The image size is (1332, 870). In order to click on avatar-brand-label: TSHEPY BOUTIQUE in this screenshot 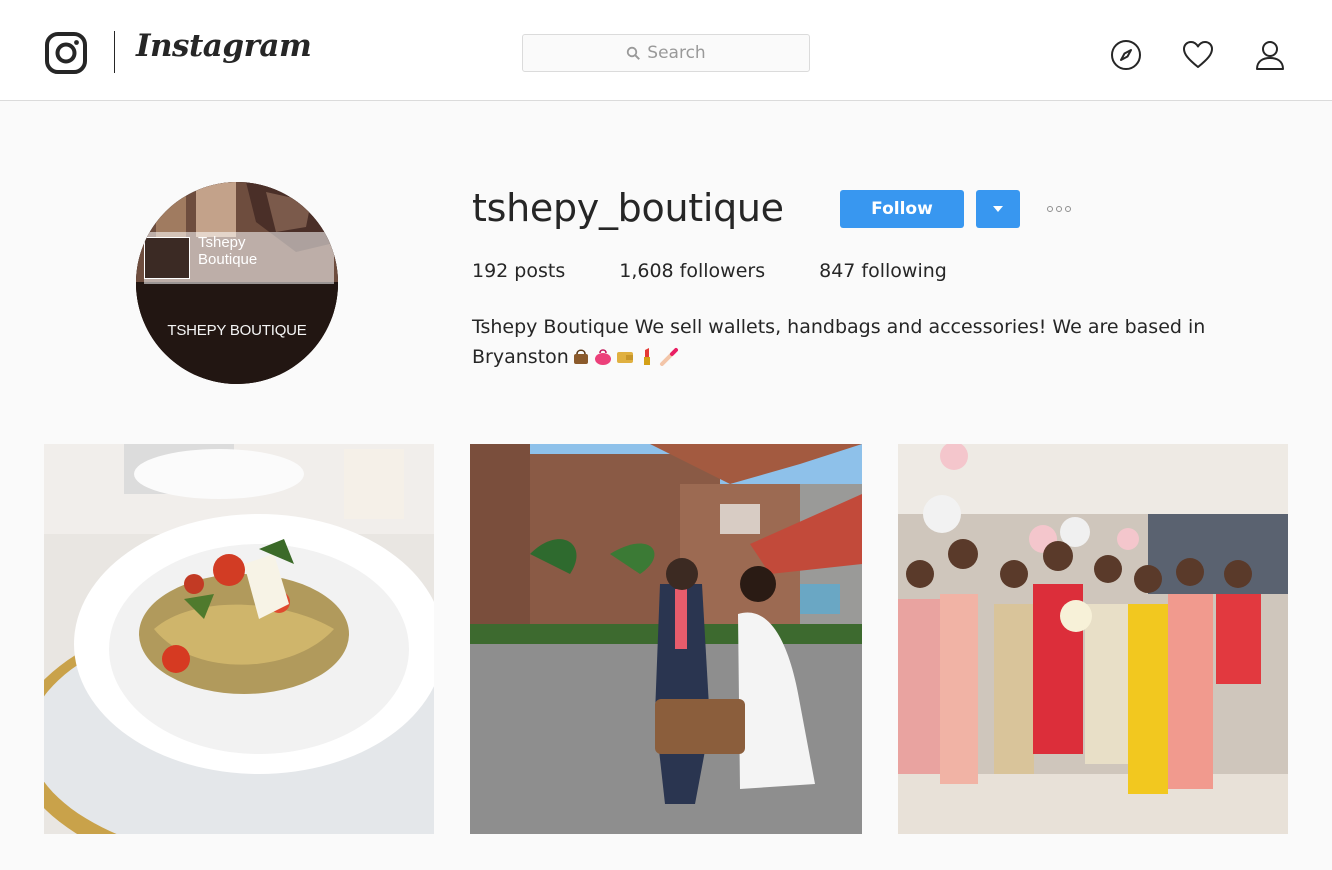, I will do `click(237, 330)`.